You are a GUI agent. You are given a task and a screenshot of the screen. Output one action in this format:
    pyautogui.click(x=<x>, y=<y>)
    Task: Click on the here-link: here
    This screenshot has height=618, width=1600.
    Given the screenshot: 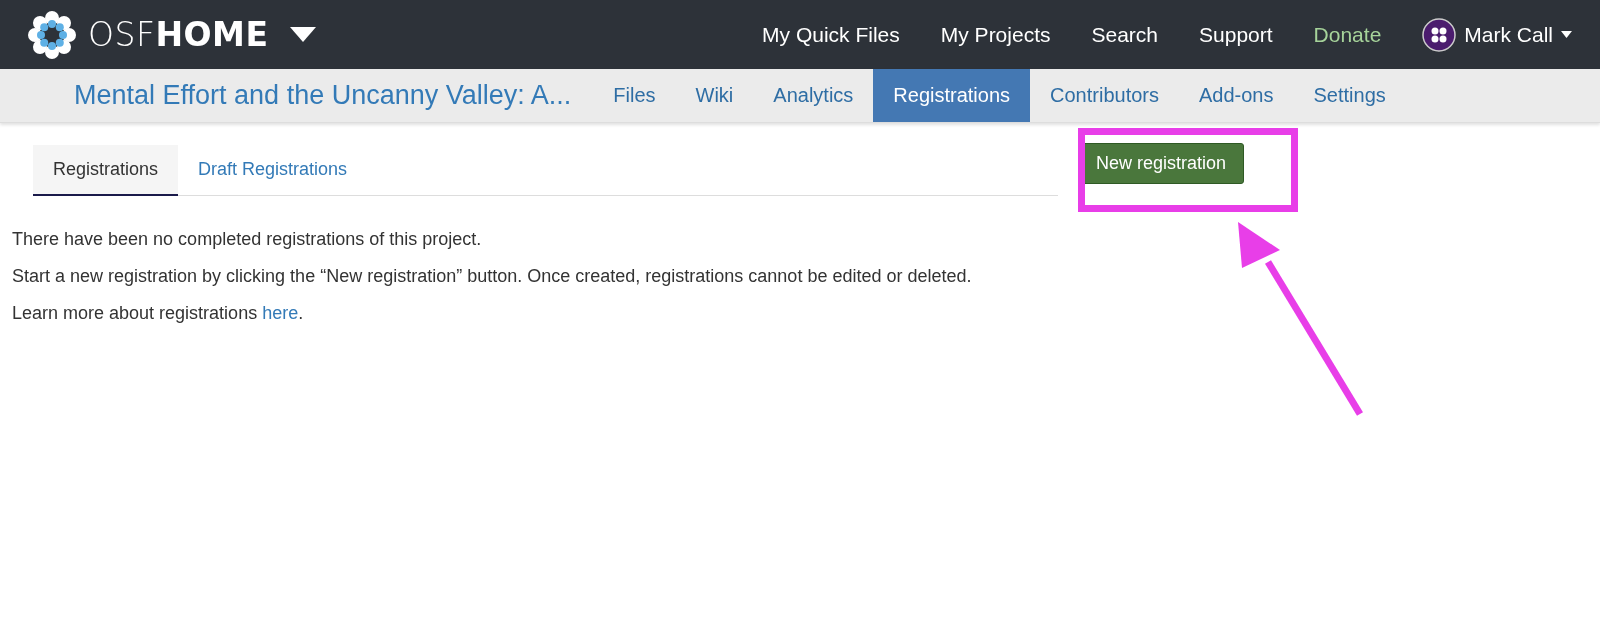 What is the action you would take?
    pyautogui.click(x=280, y=313)
    